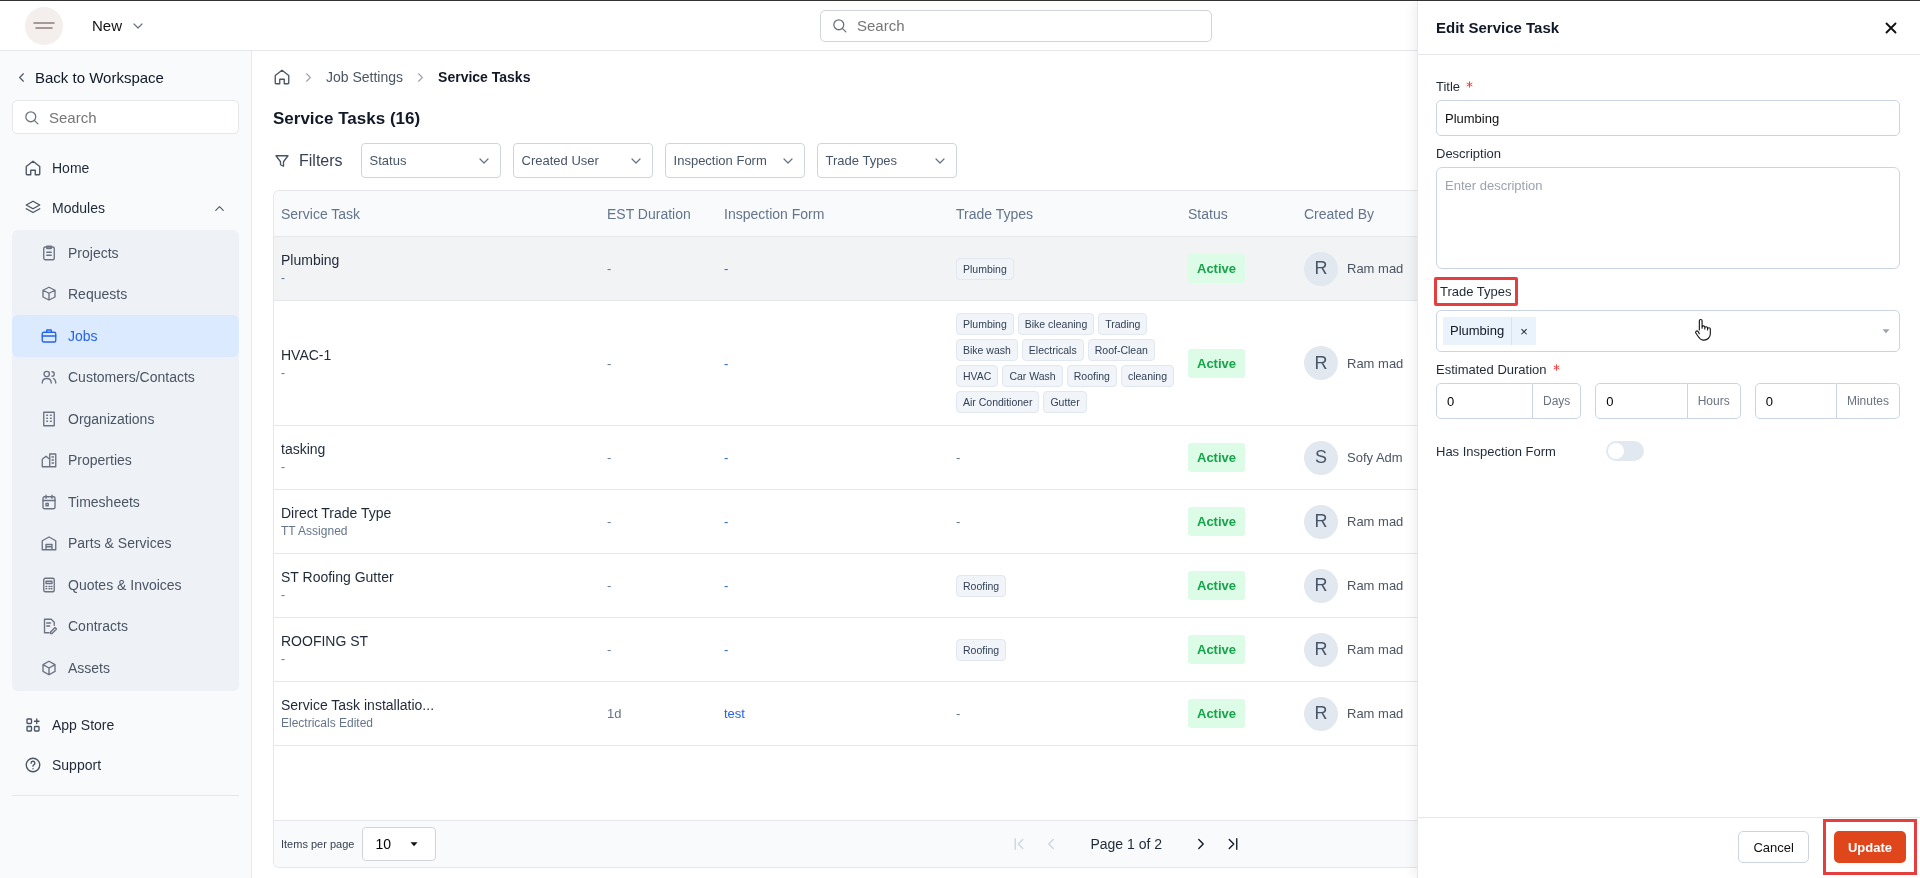 This screenshot has width=1920, height=878. What do you see at coordinates (1147, 376) in the screenshot?
I see `trade-type-tag: cleaning` at bounding box center [1147, 376].